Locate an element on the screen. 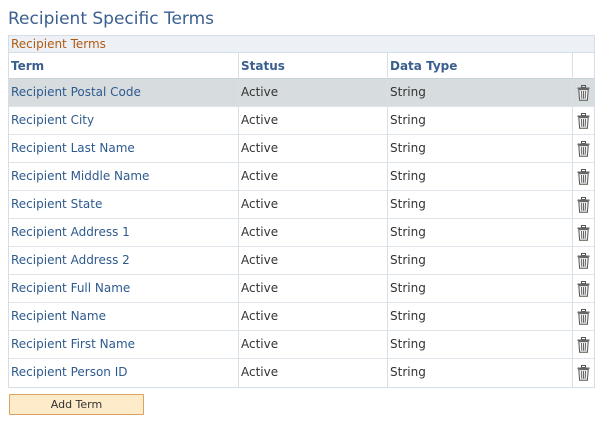 The width and height of the screenshot is (613, 424). table-row: Recipient Name Active String is located at coordinates (301, 317).